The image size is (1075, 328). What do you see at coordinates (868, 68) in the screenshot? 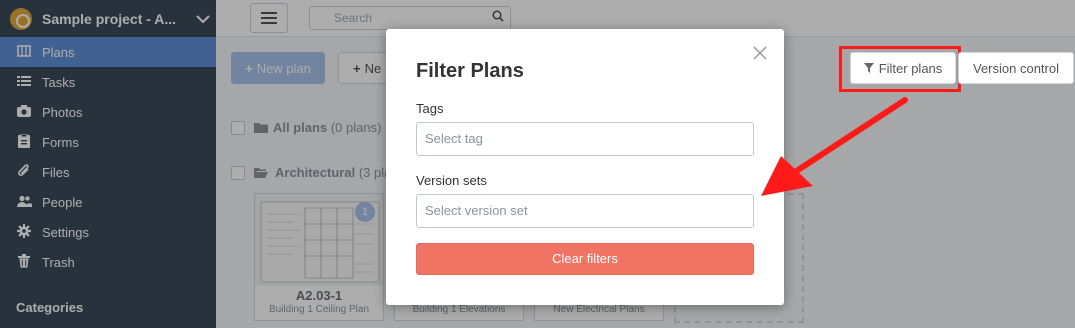
I see `funnel-icon` at bounding box center [868, 68].